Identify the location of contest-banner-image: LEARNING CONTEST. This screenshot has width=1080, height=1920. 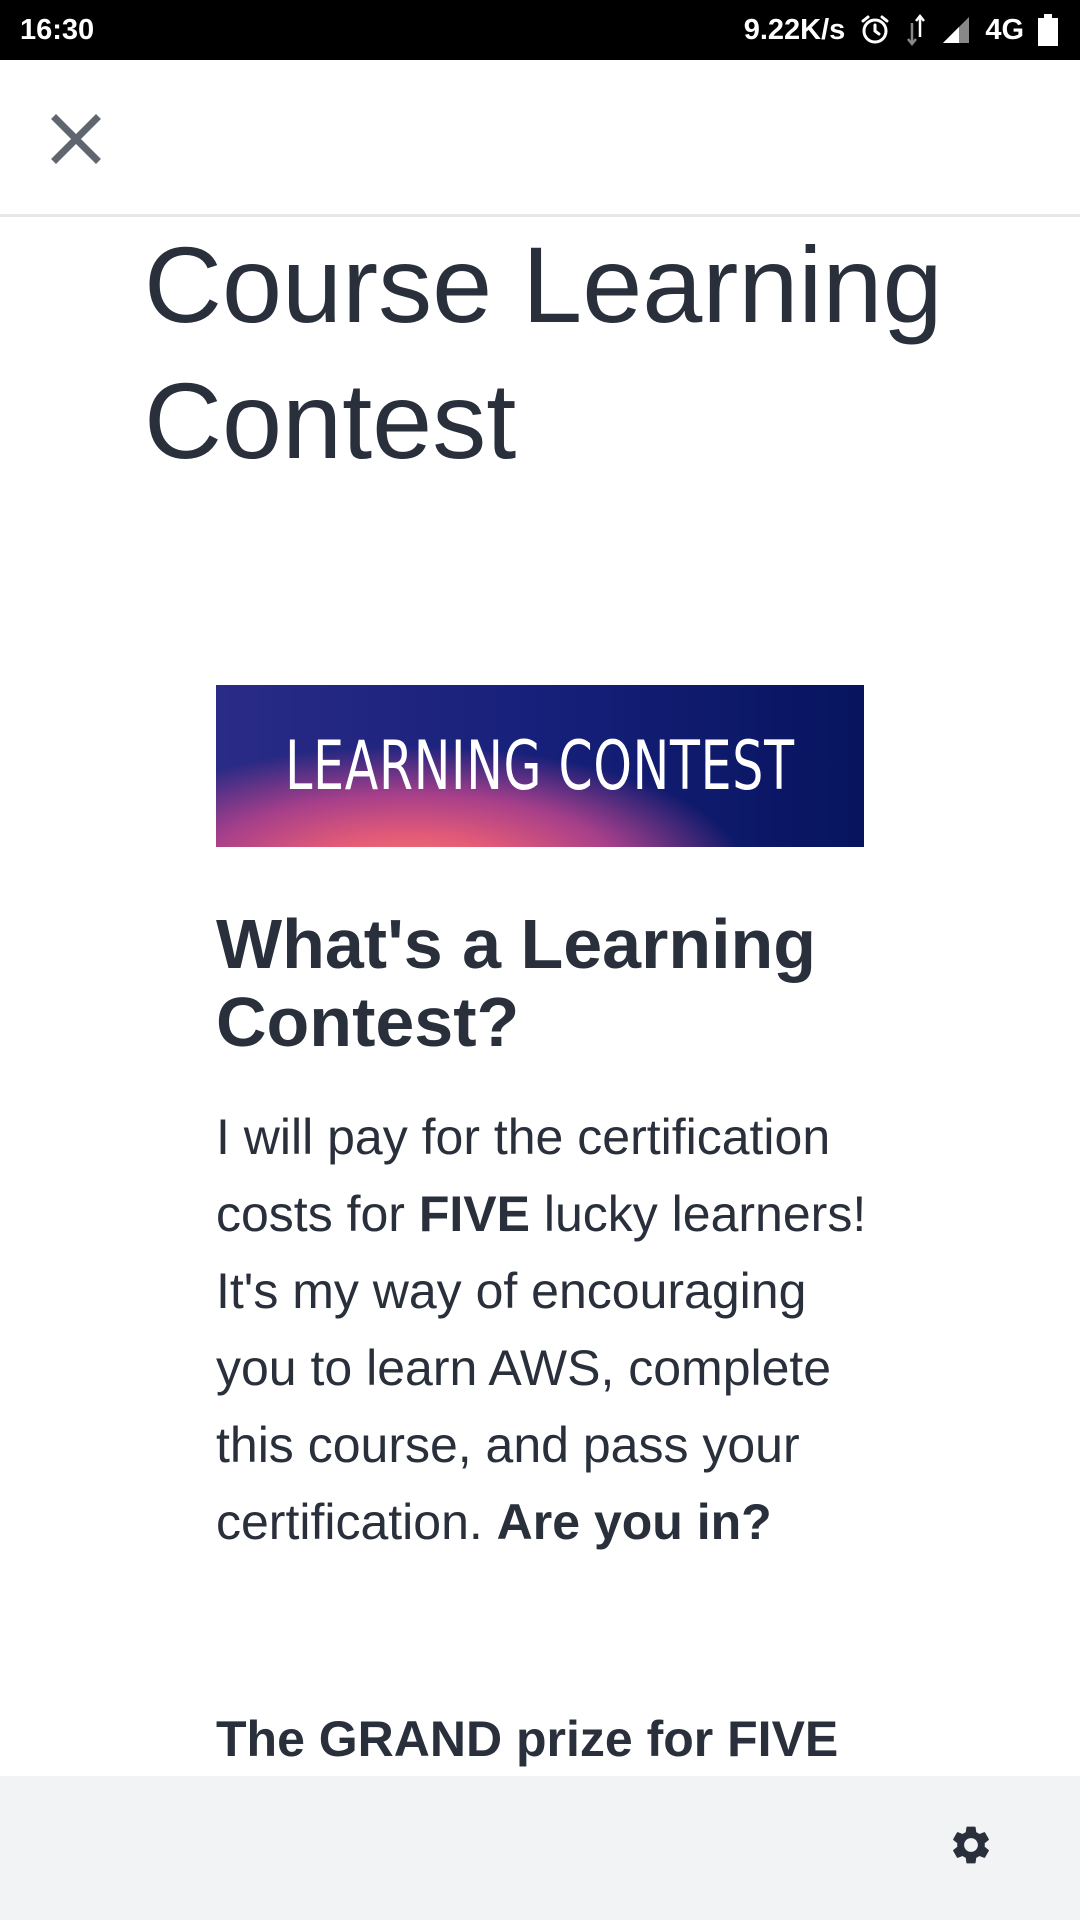
(540, 766).